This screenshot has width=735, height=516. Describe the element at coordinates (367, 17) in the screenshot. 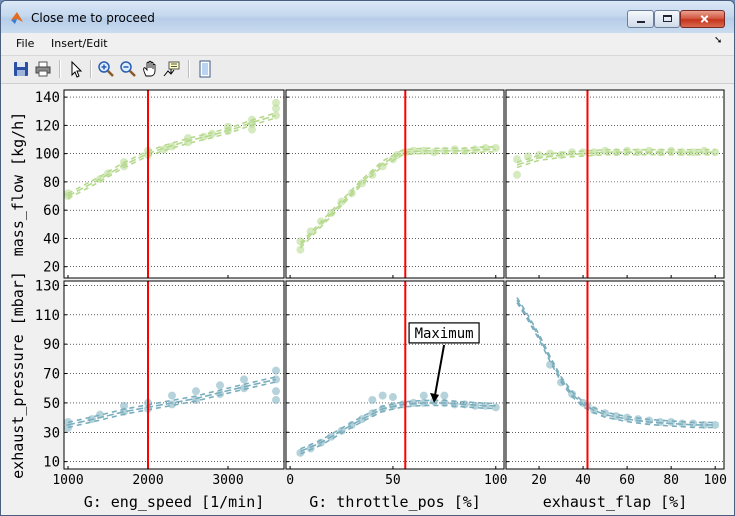

I see `title-bar: Close me to proceed` at that location.